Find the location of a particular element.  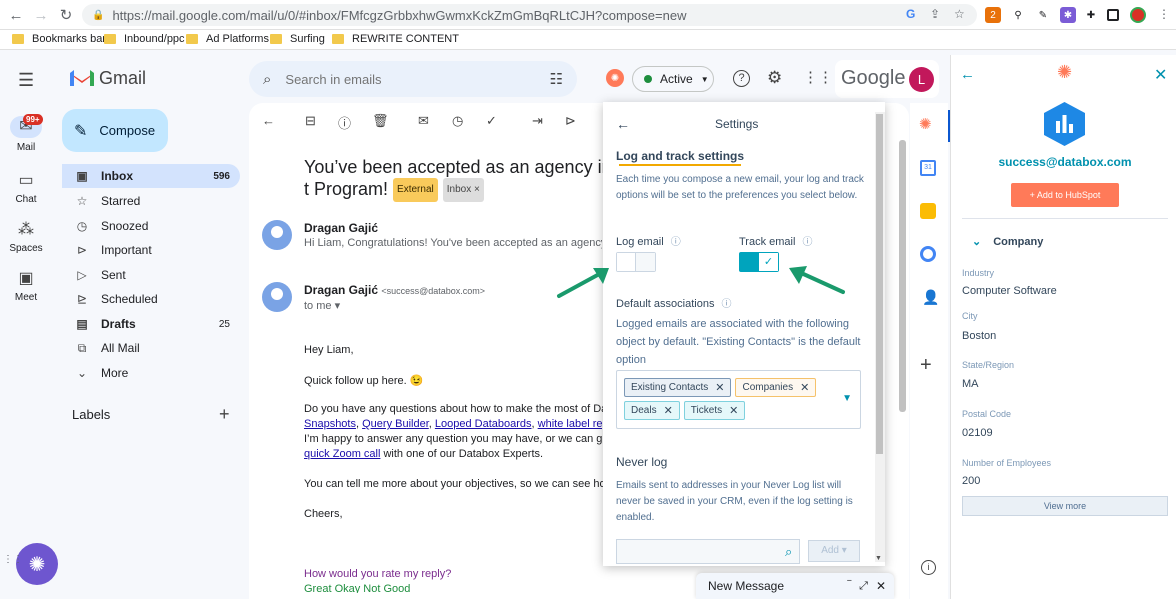

label-icon: ⊳ is located at coordinates (570, 121).